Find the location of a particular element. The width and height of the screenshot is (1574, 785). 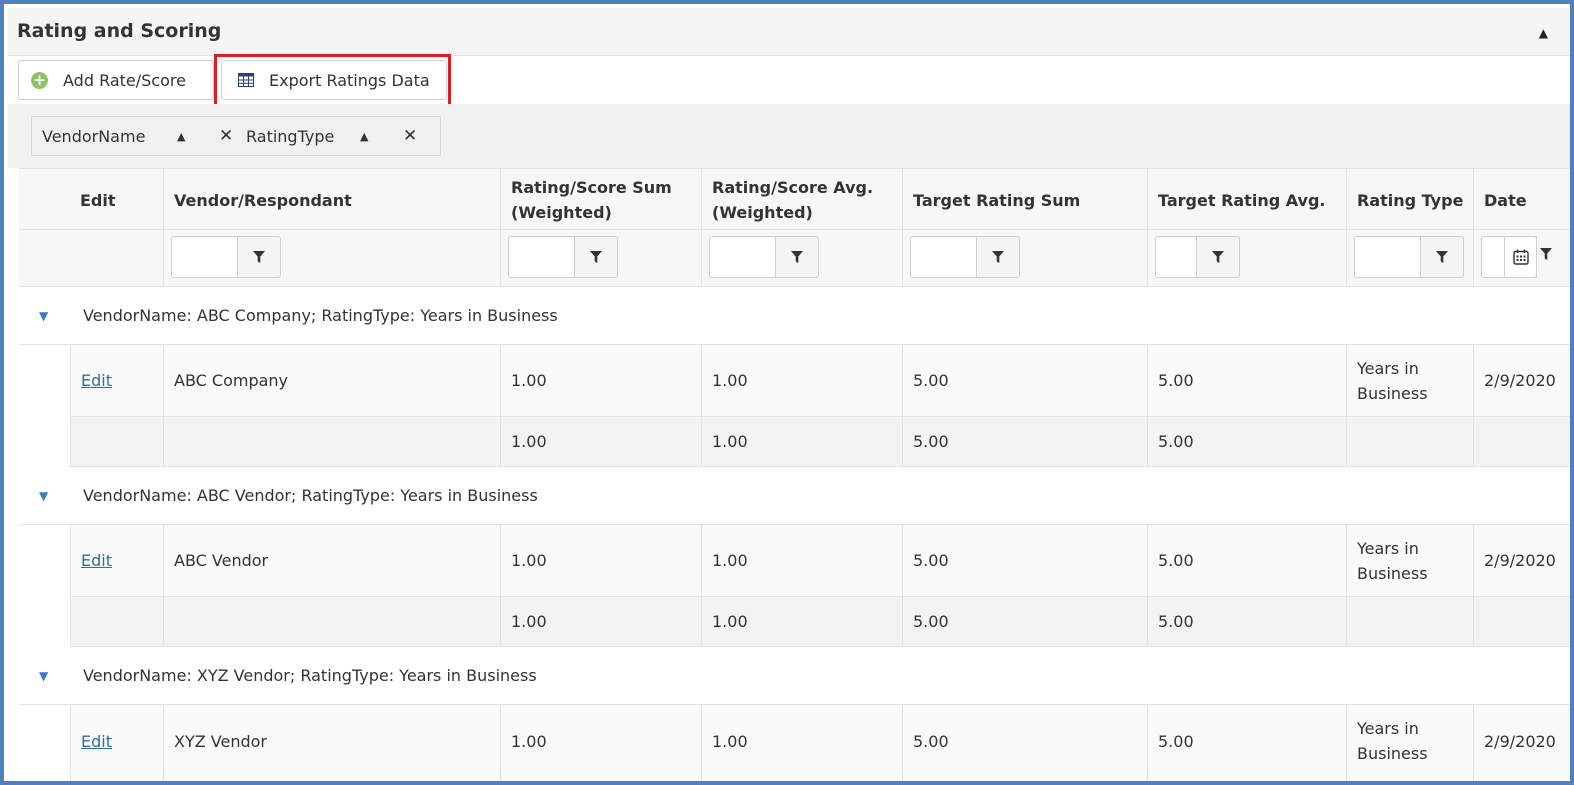

column-header-rating-type: Rating Type is located at coordinates (1409, 200).